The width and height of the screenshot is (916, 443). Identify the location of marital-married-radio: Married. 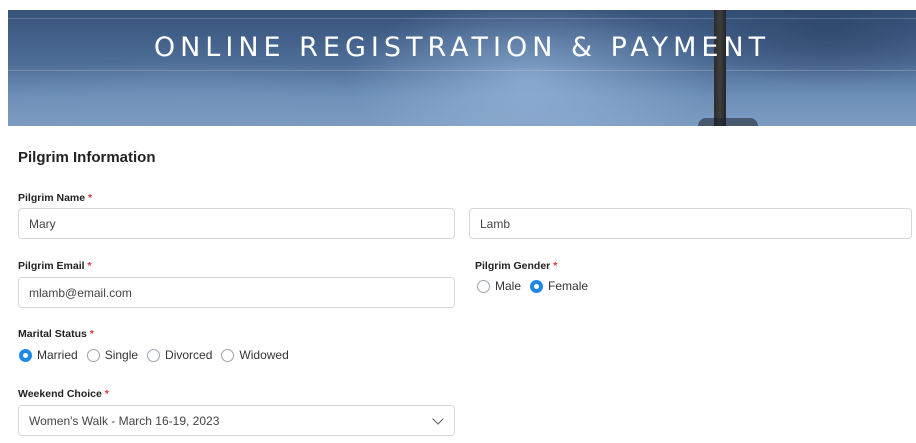
(48, 355).